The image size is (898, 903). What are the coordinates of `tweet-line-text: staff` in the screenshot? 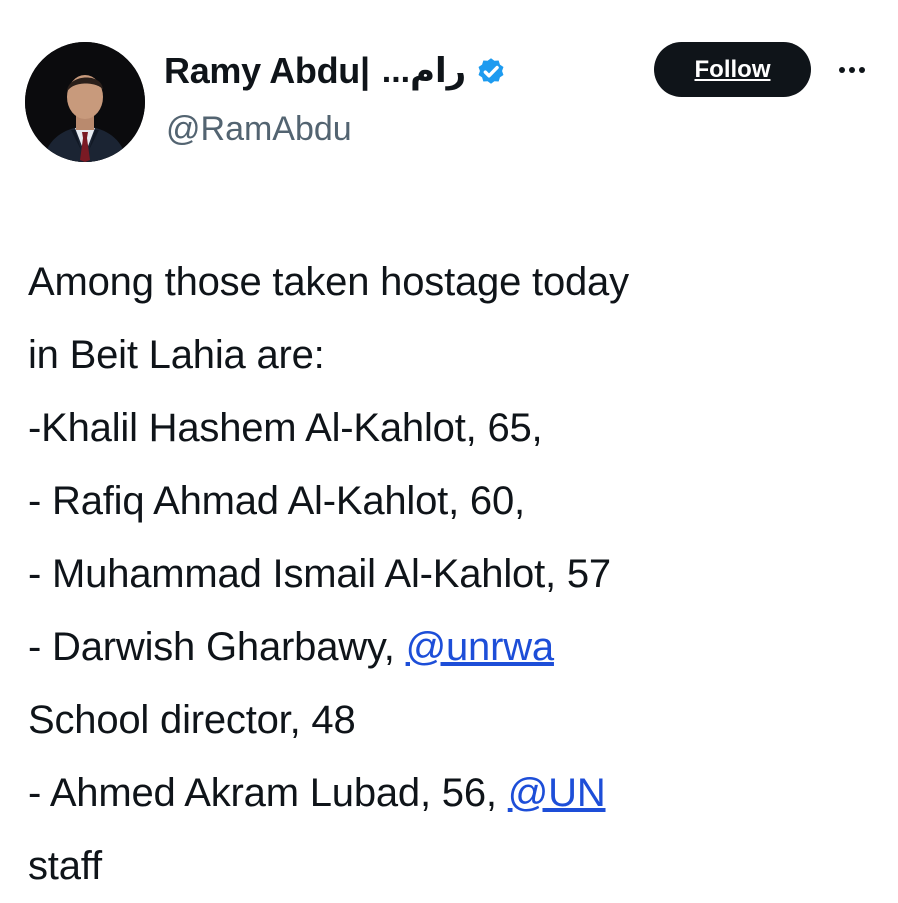 It's located at (65, 866).